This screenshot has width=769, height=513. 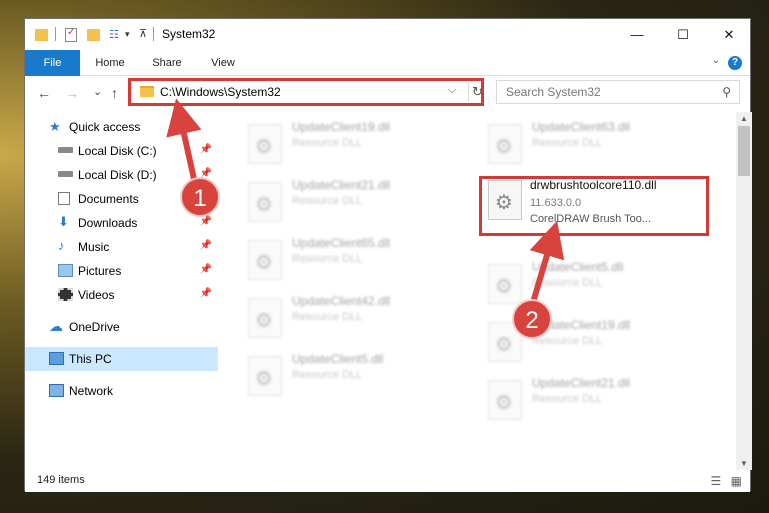 I want to click on callout-2: 2, so click(x=532, y=319).